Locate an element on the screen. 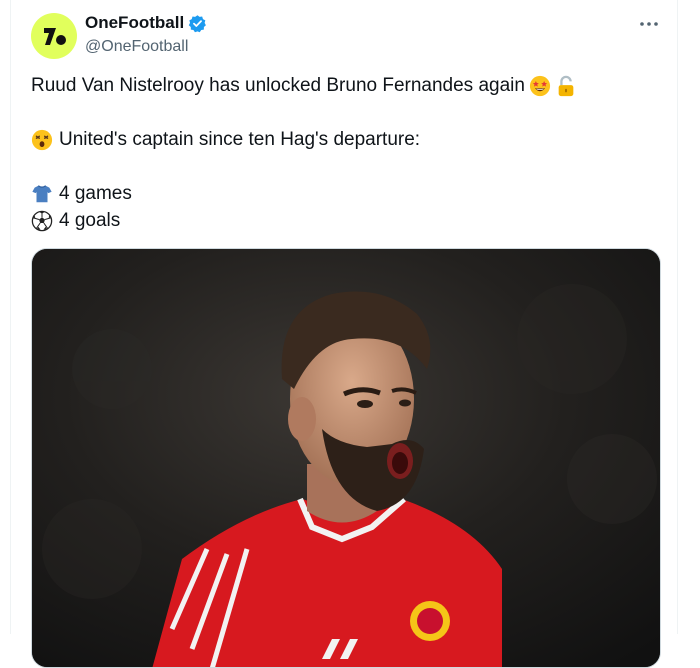 The width and height of the screenshot is (700, 668). verified-badge-icon is located at coordinates (197, 23).